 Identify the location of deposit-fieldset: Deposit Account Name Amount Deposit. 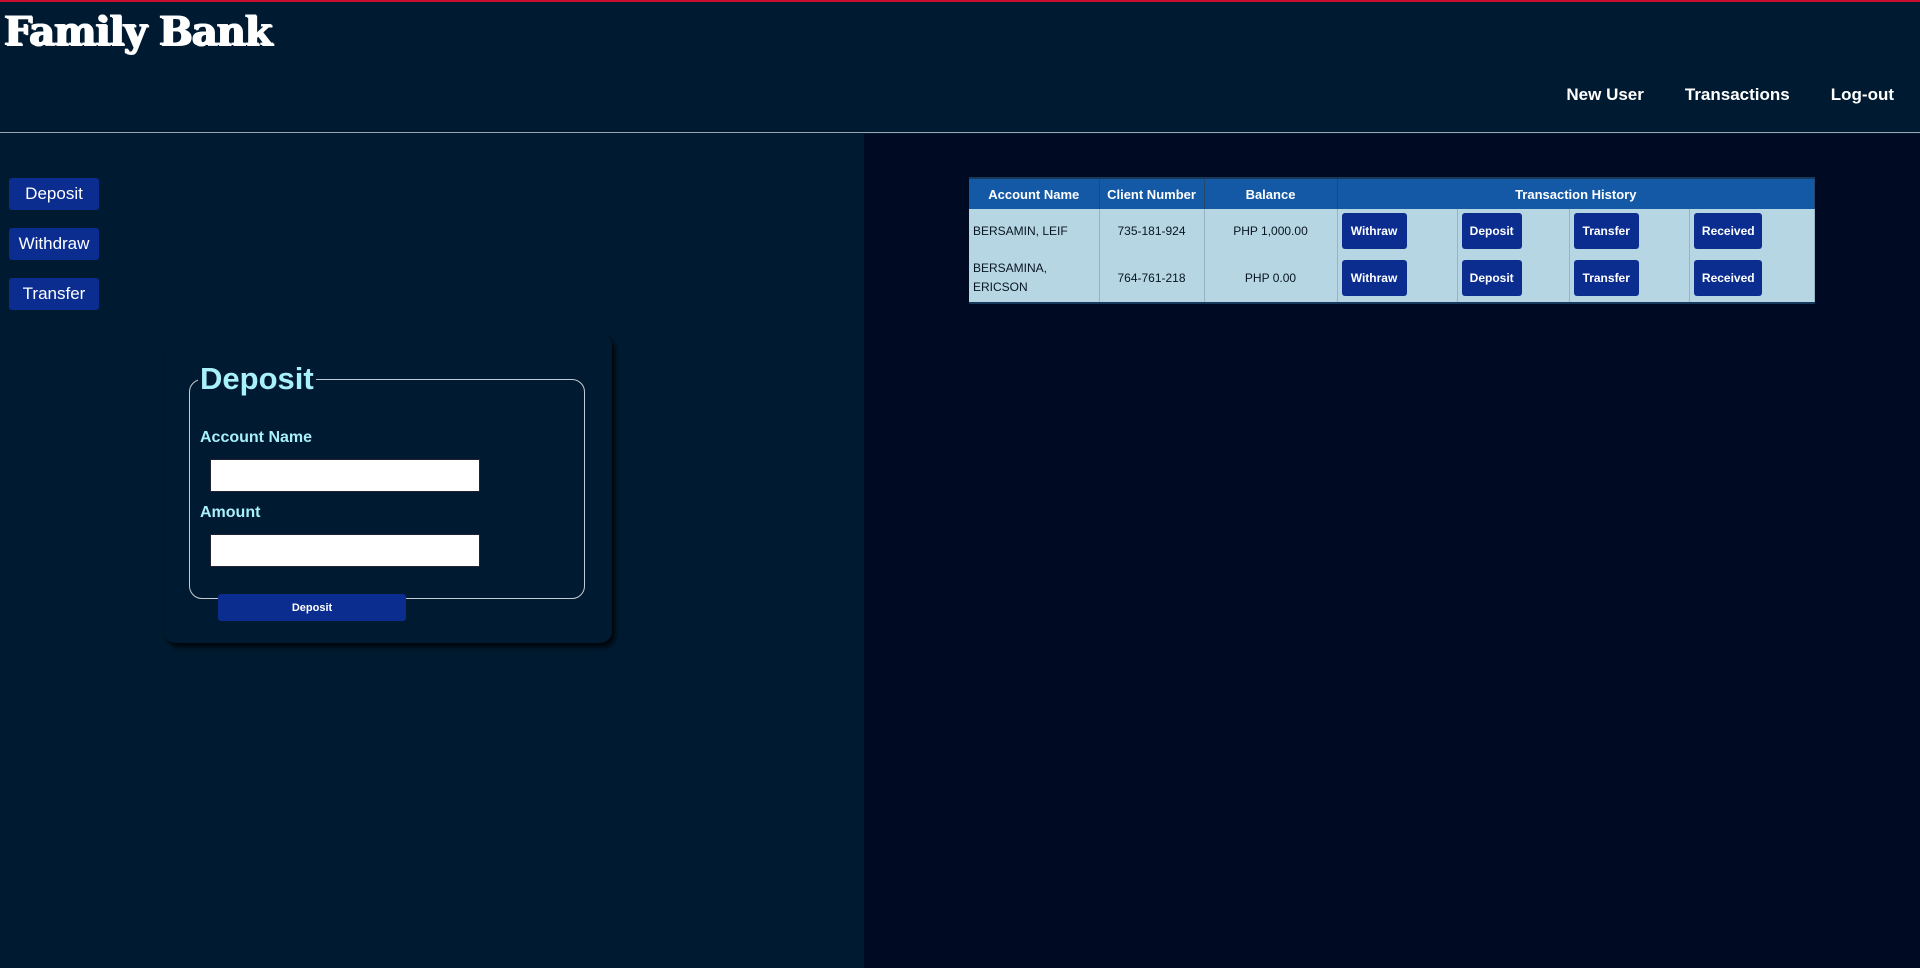
(387, 491).